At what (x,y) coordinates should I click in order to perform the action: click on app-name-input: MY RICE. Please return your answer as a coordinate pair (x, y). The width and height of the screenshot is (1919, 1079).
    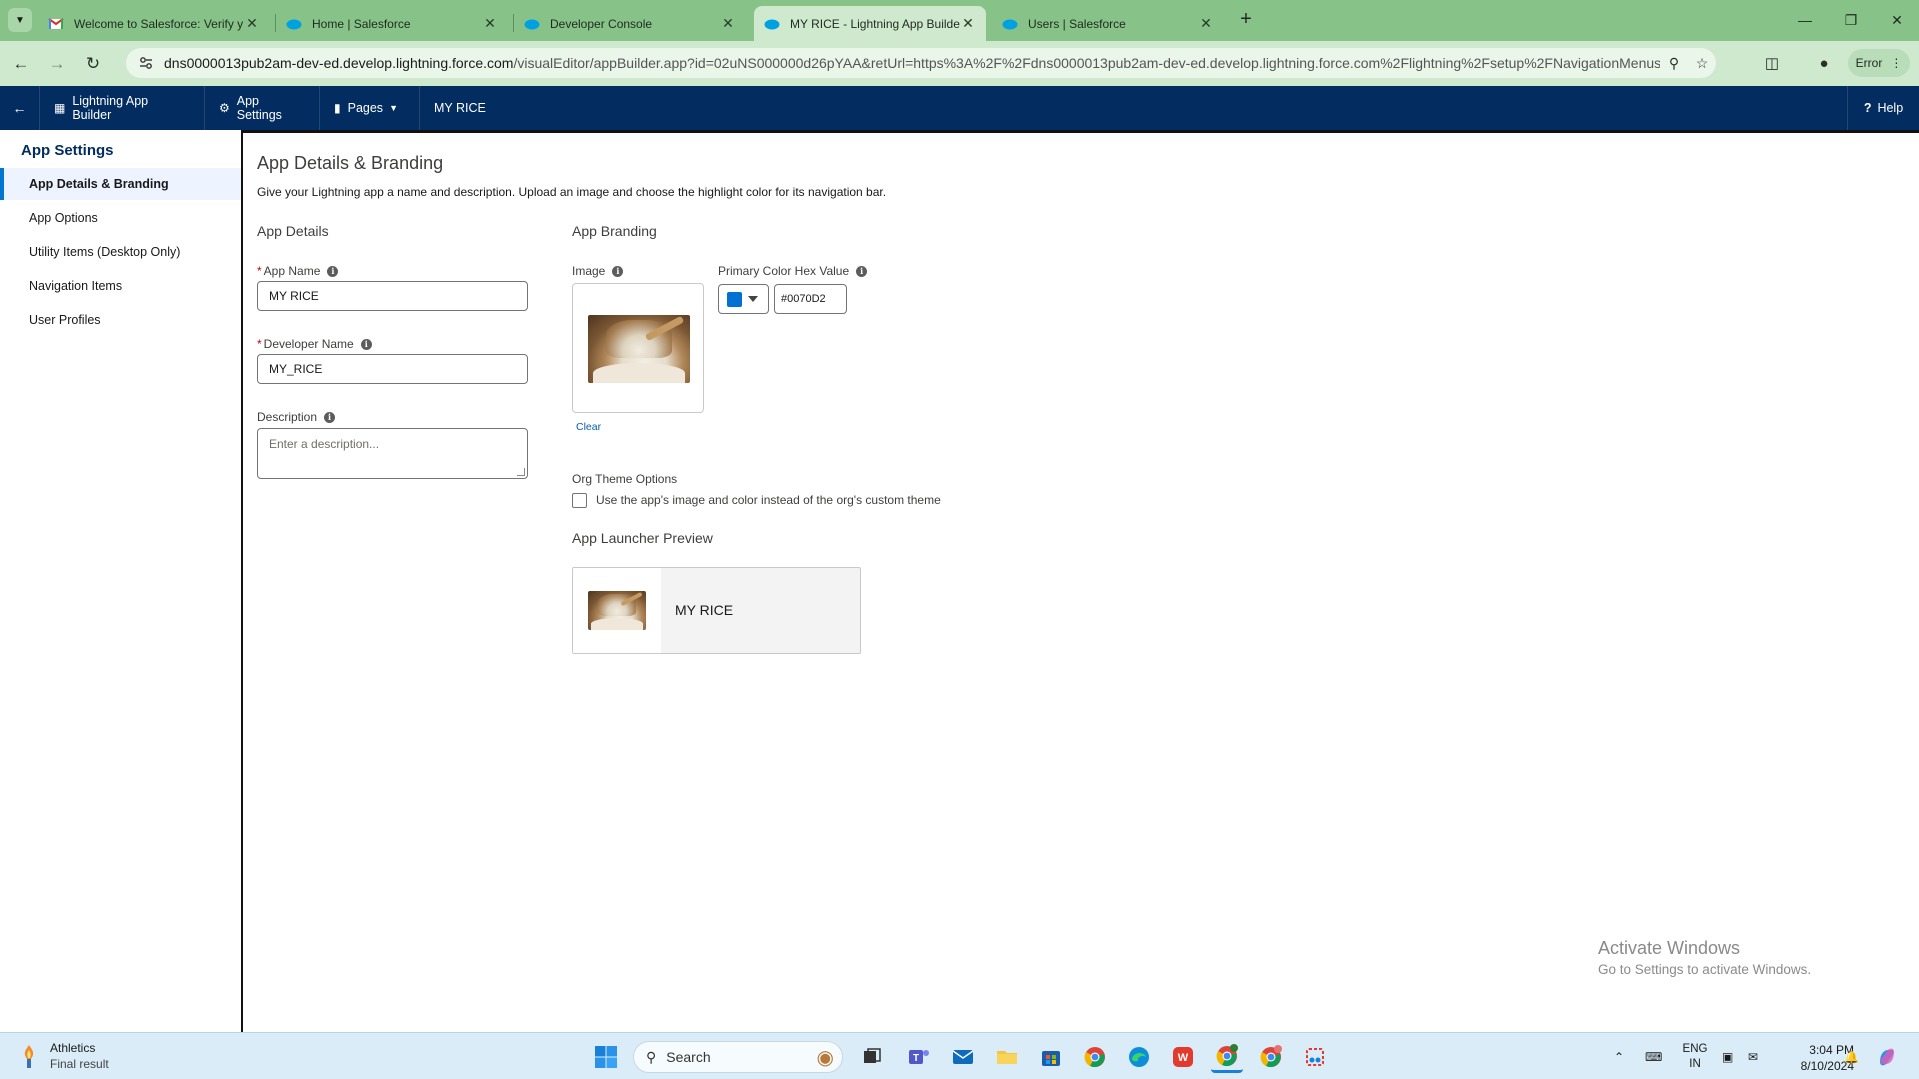
    Looking at the image, I should click on (392, 296).